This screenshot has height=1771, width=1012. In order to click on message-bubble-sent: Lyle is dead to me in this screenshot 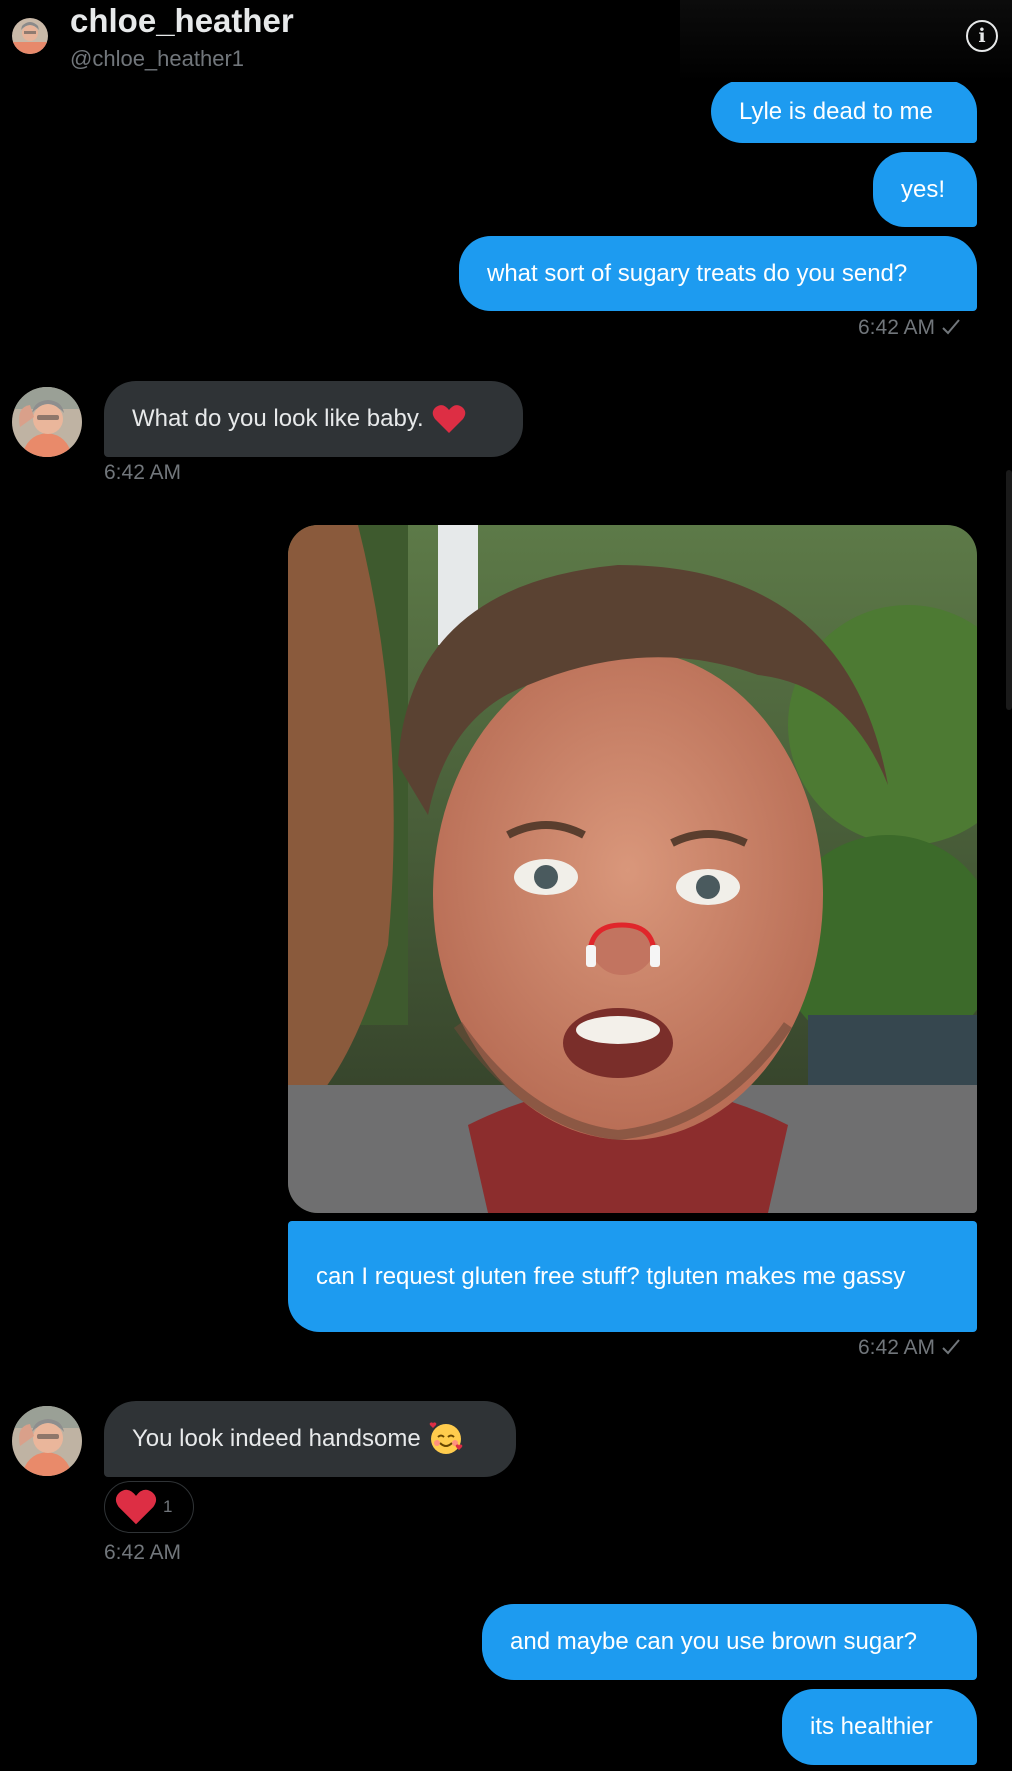, I will do `click(844, 111)`.